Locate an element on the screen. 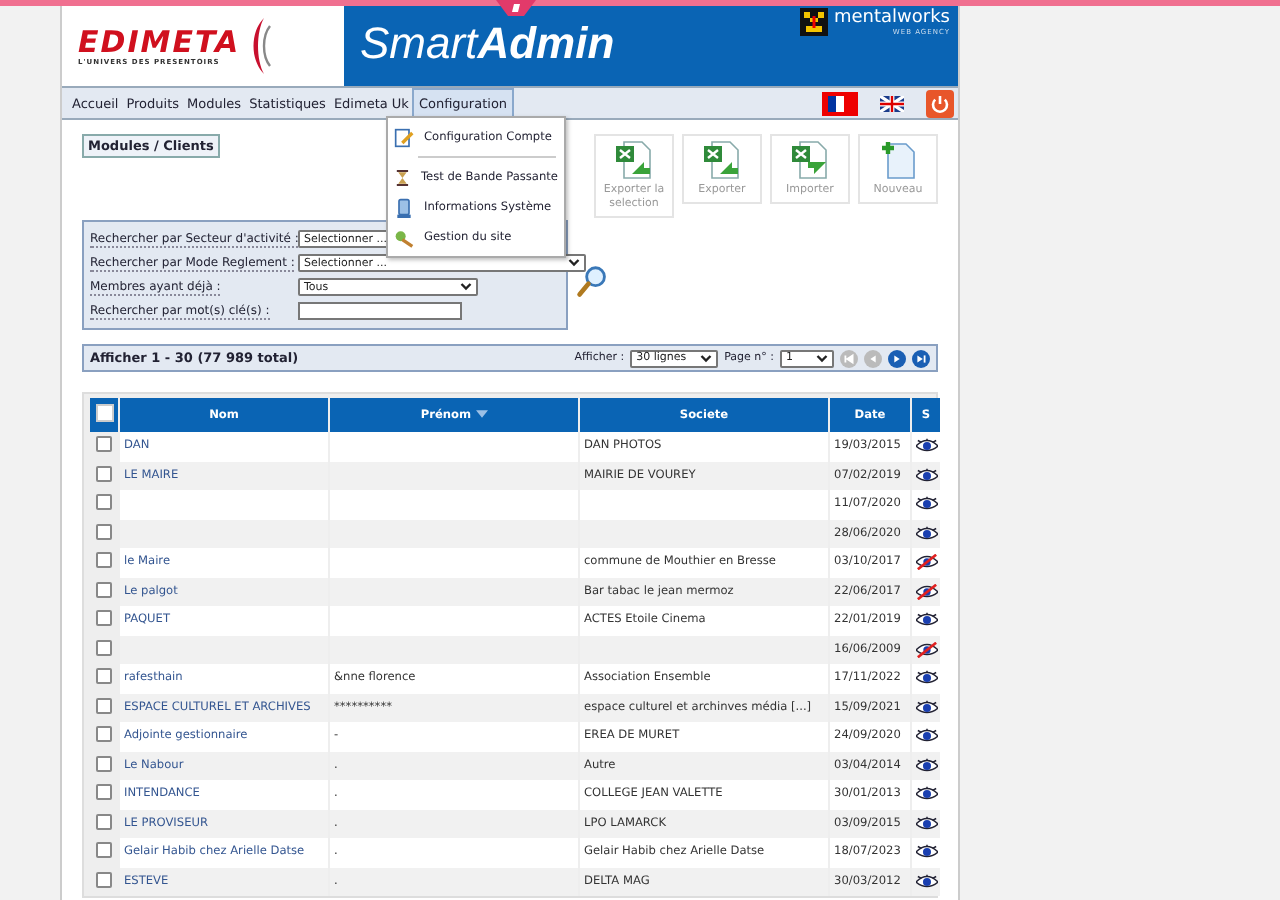 Image resolution: width=1280 pixels, height=900 pixels. company-logo: EDIMETA is located at coordinates (159, 41).